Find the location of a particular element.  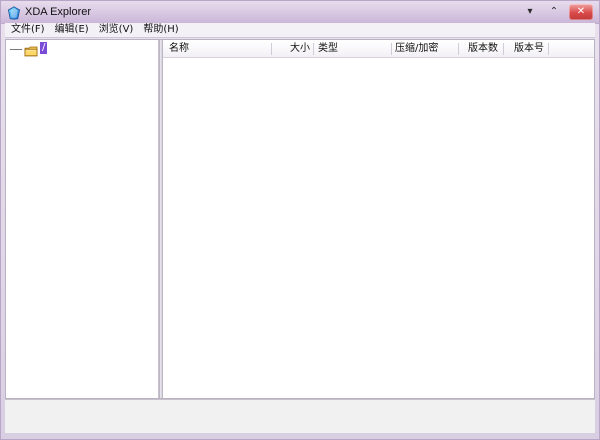

tree-root-label: / is located at coordinates (44, 48).